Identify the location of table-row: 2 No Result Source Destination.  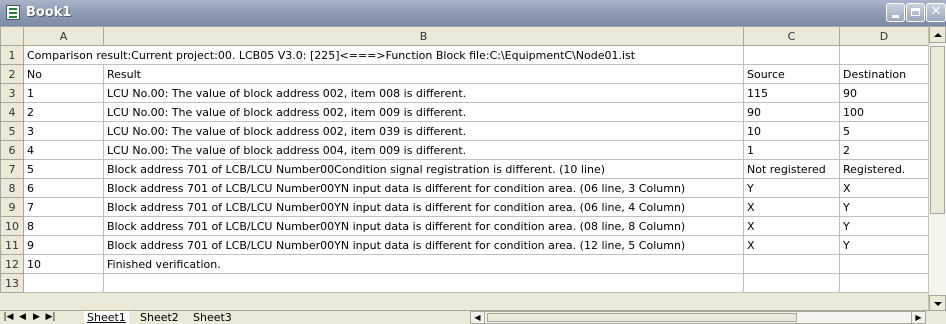
(464, 74).